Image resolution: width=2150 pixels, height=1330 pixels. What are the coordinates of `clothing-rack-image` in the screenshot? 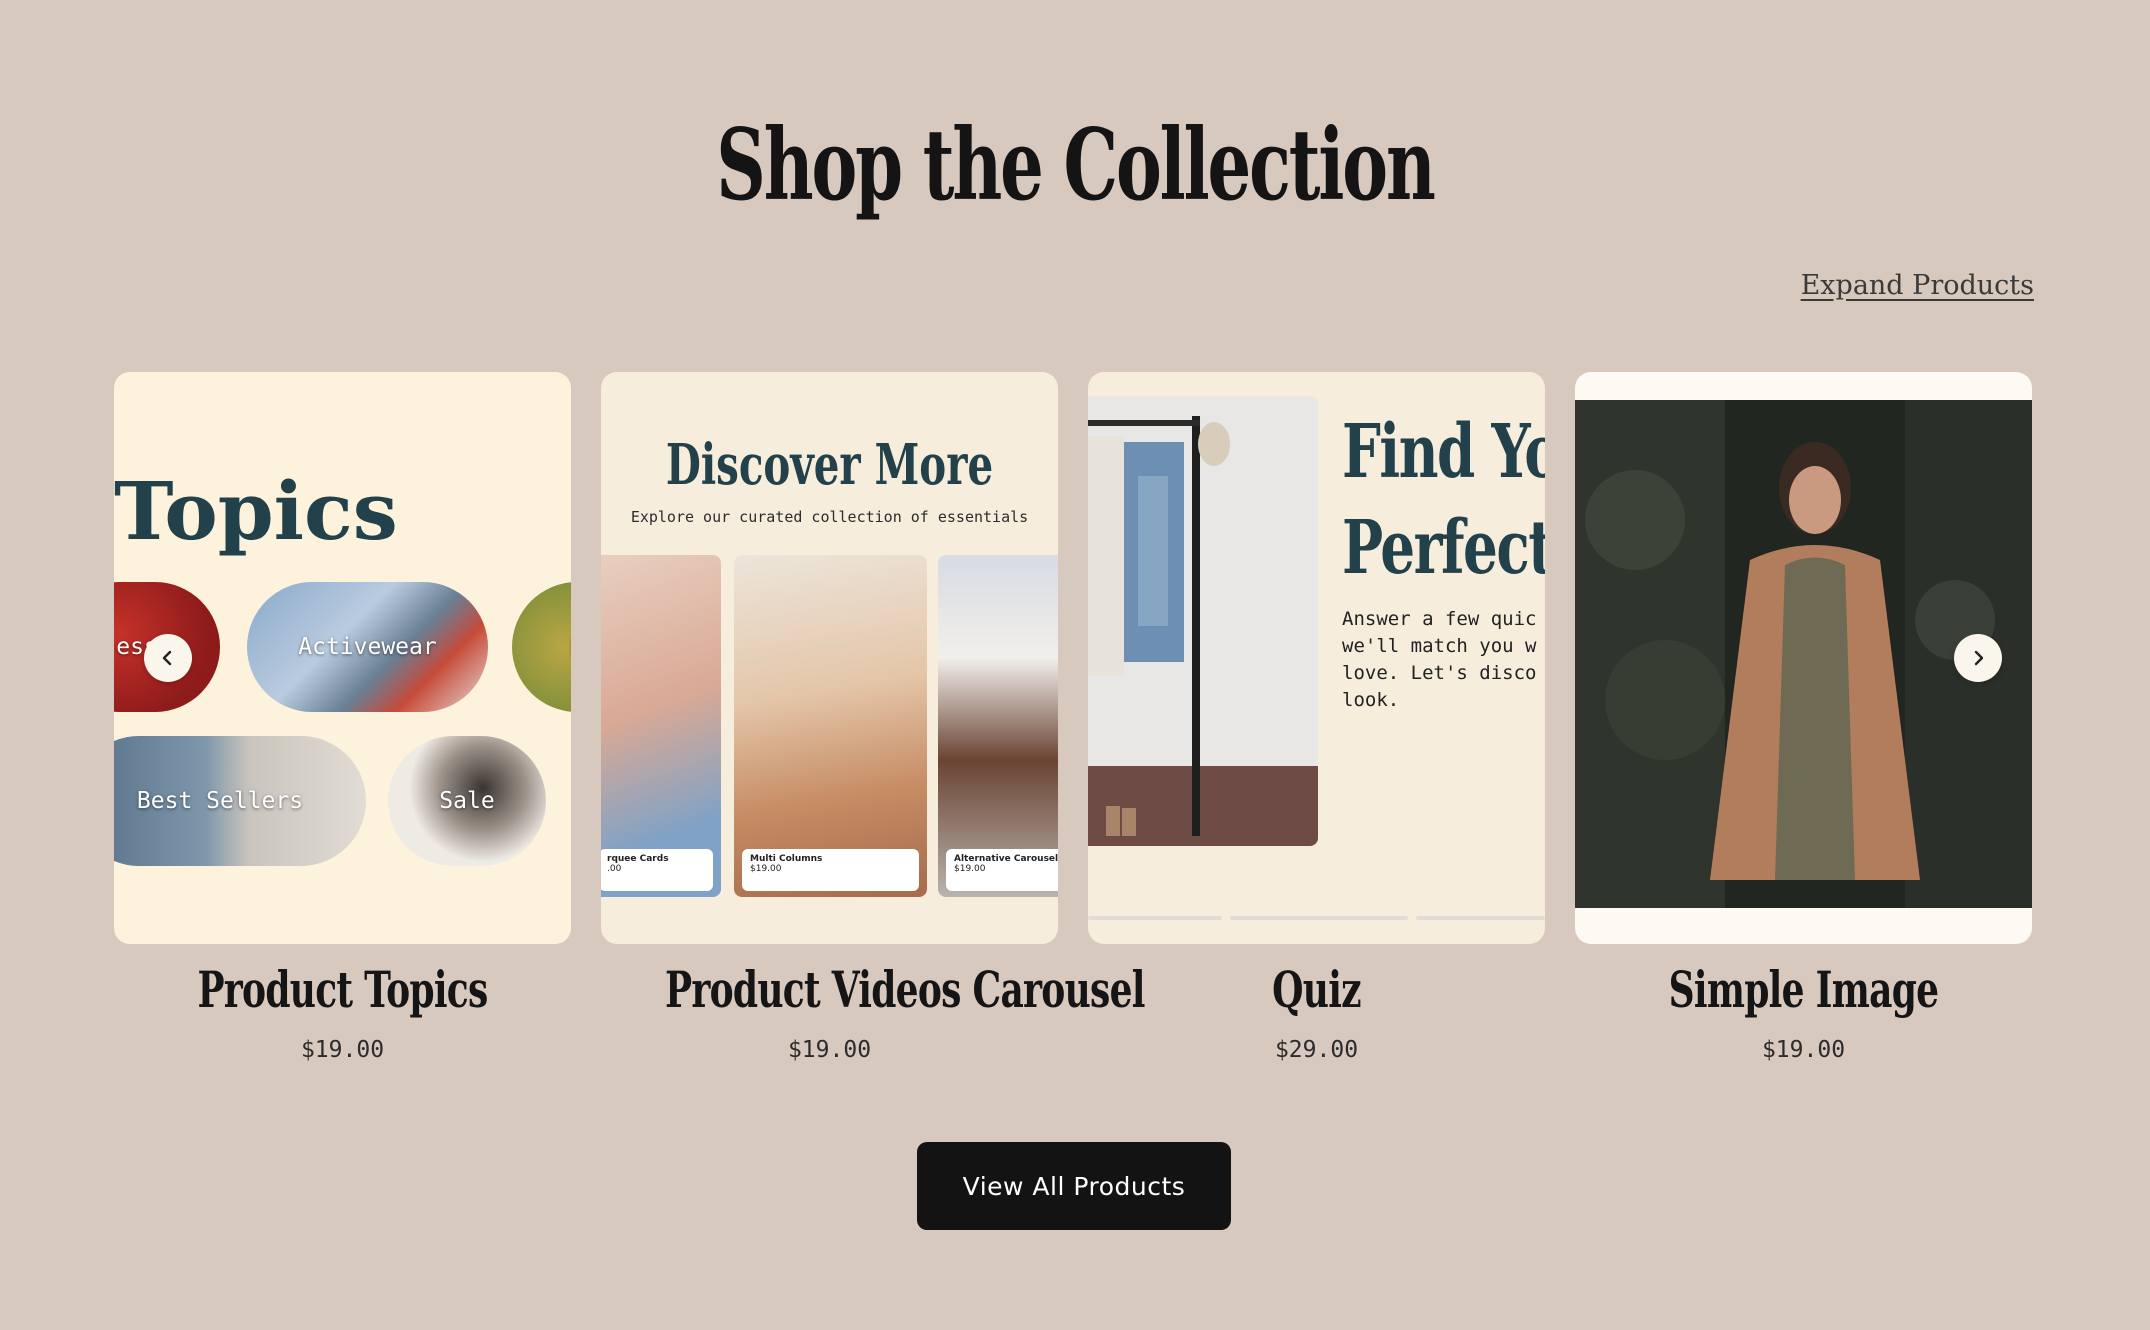 It's located at (1203, 621).